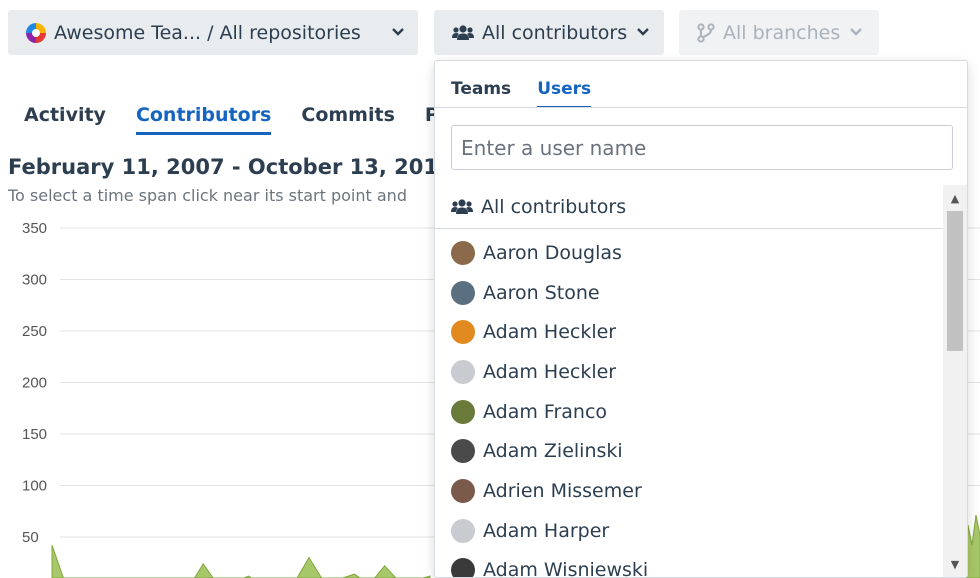 Image resolution: width=980 pixels, height=578 pixels. I want to click on org-logo-icon, so click(36, 32).